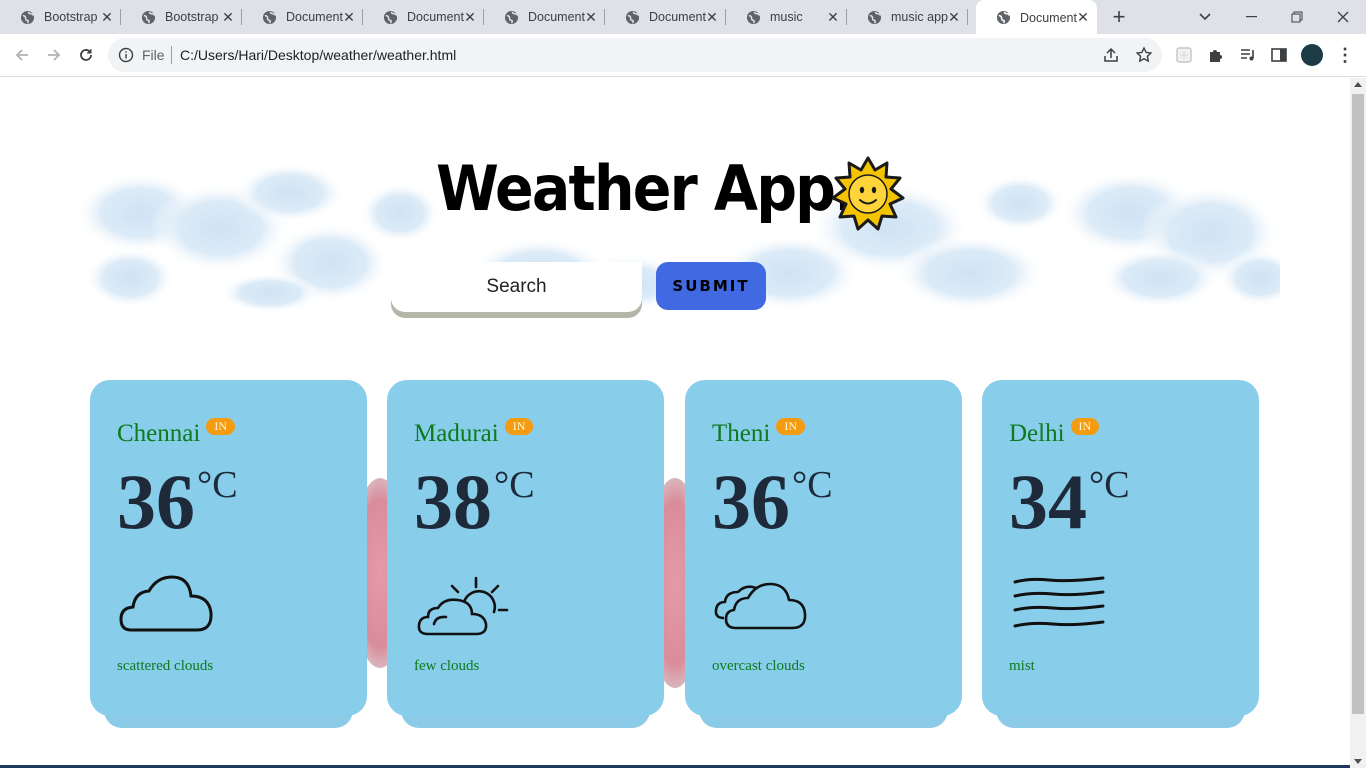  I want to click on puzzle-icon, so click(1216, 55).